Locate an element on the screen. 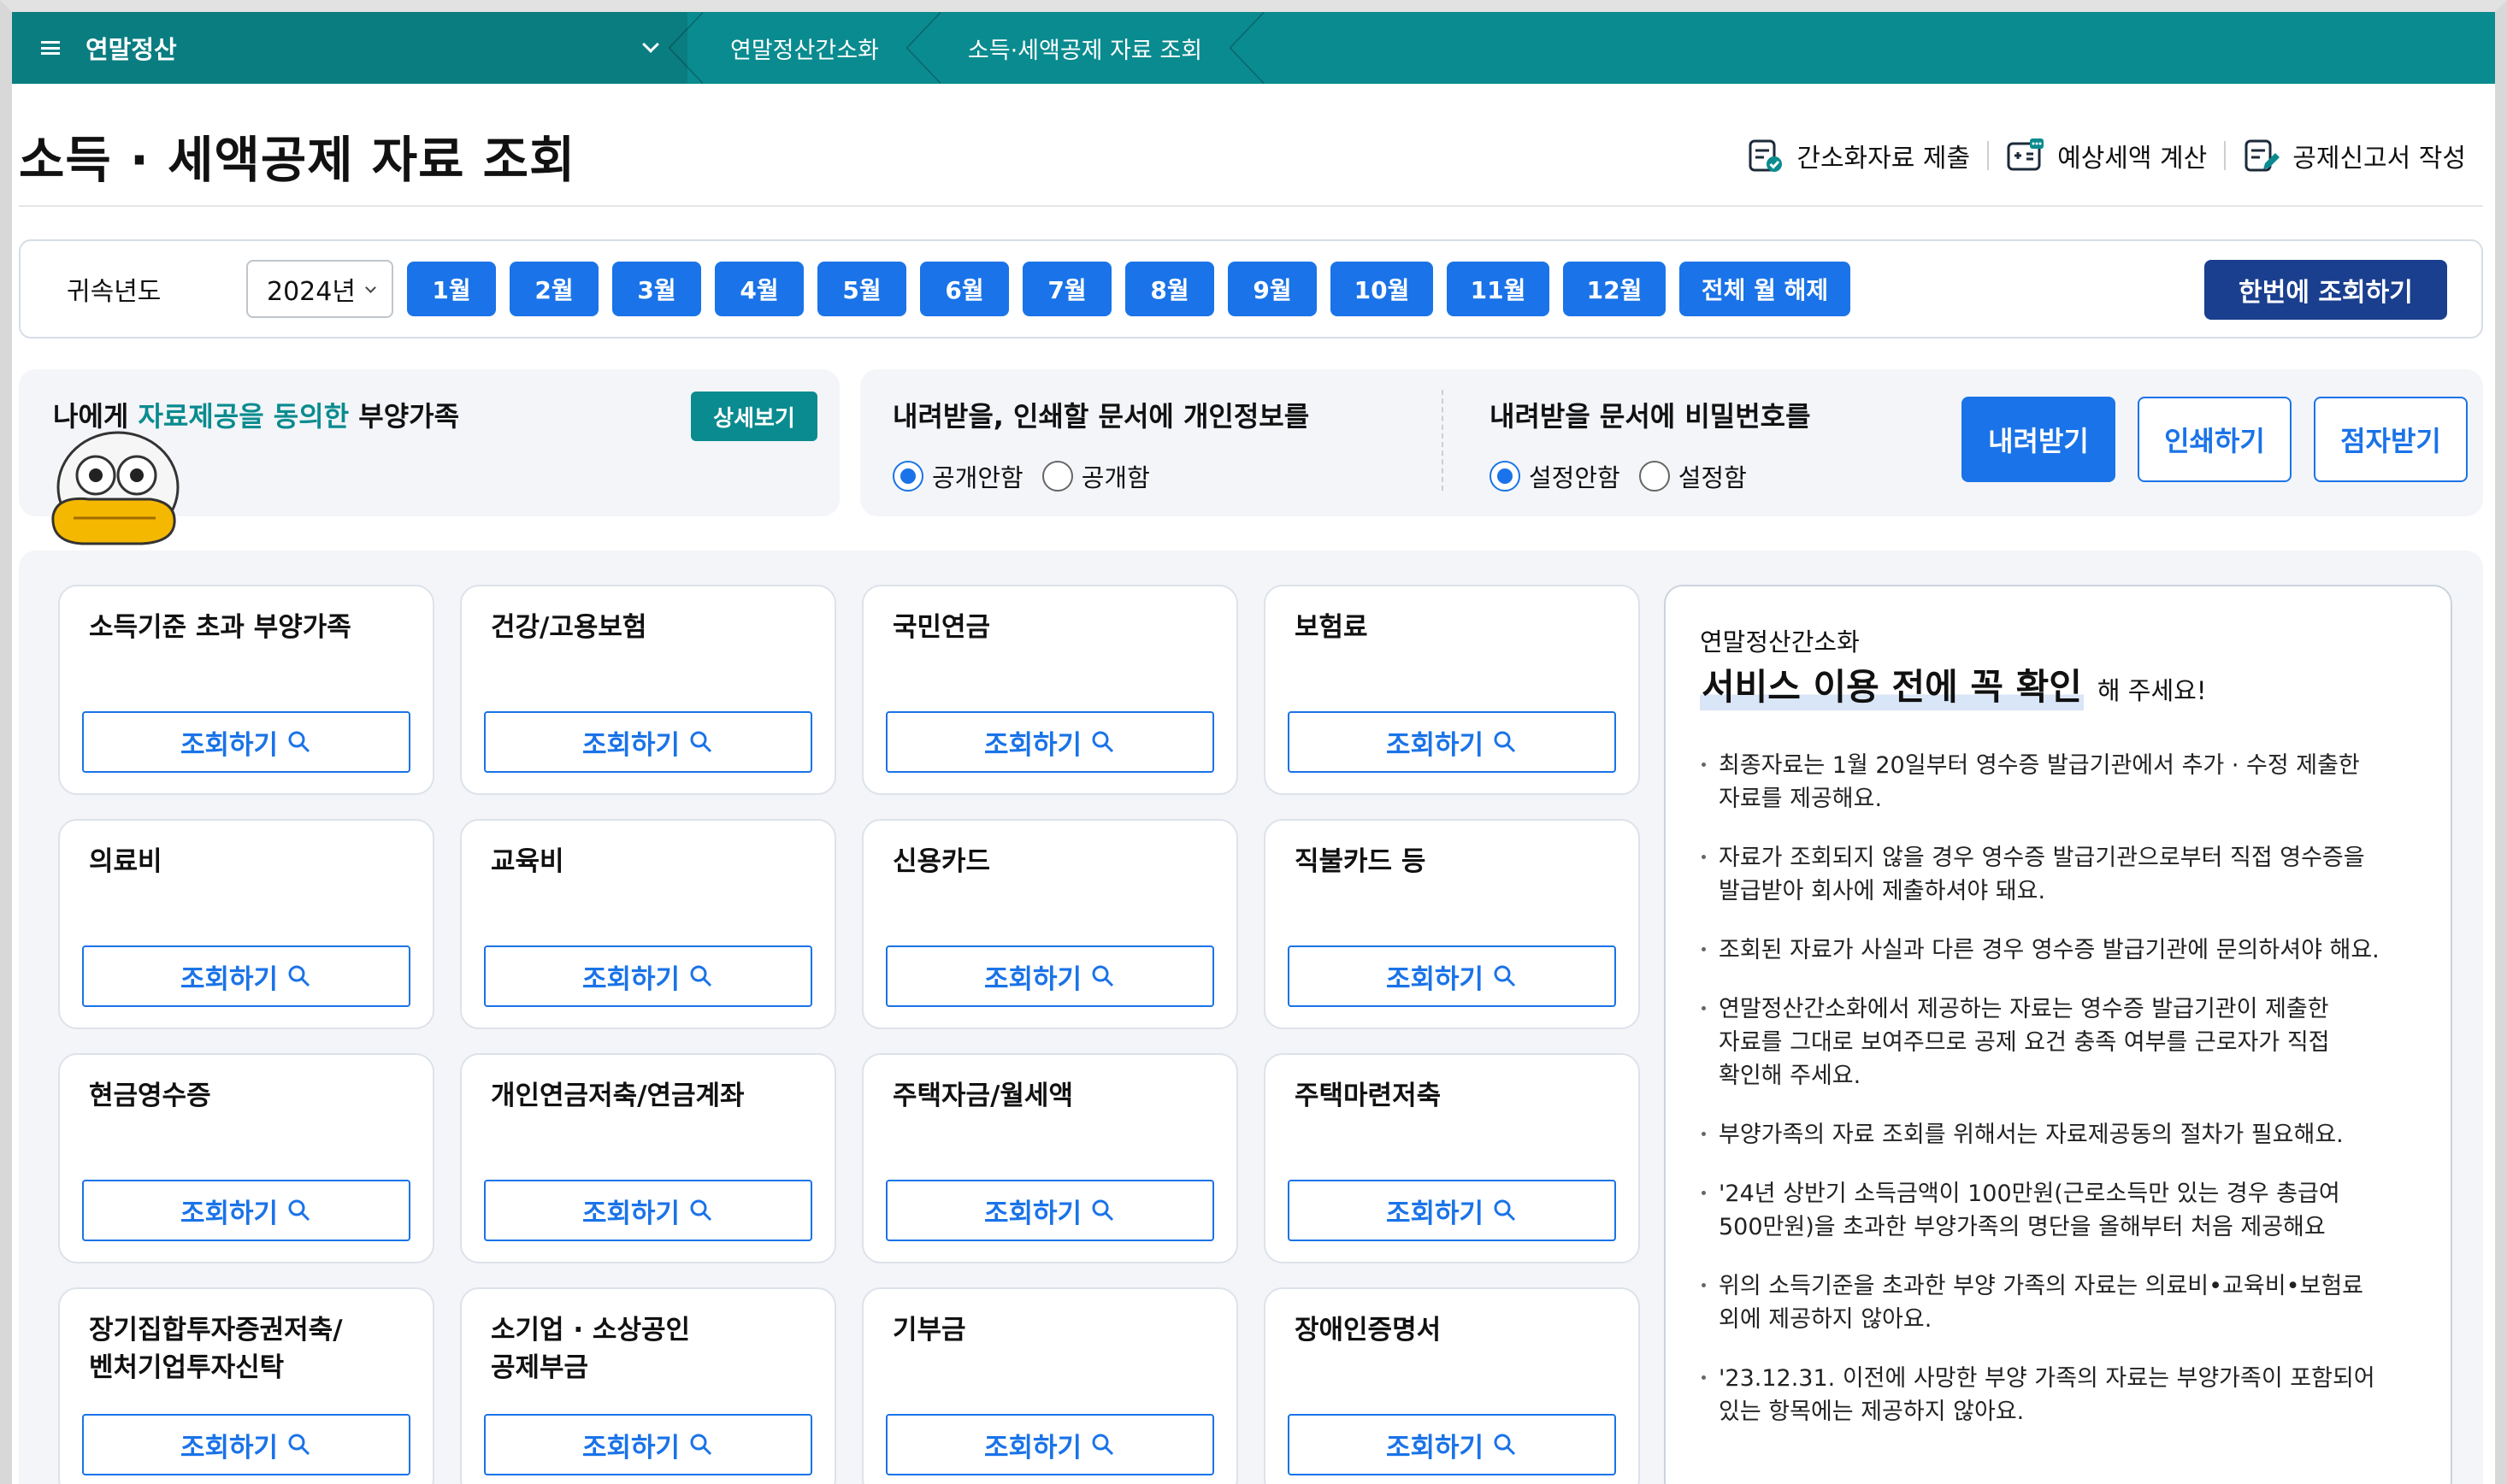  card-title: 건강/고용보험 is located at coordinates (569, 627).